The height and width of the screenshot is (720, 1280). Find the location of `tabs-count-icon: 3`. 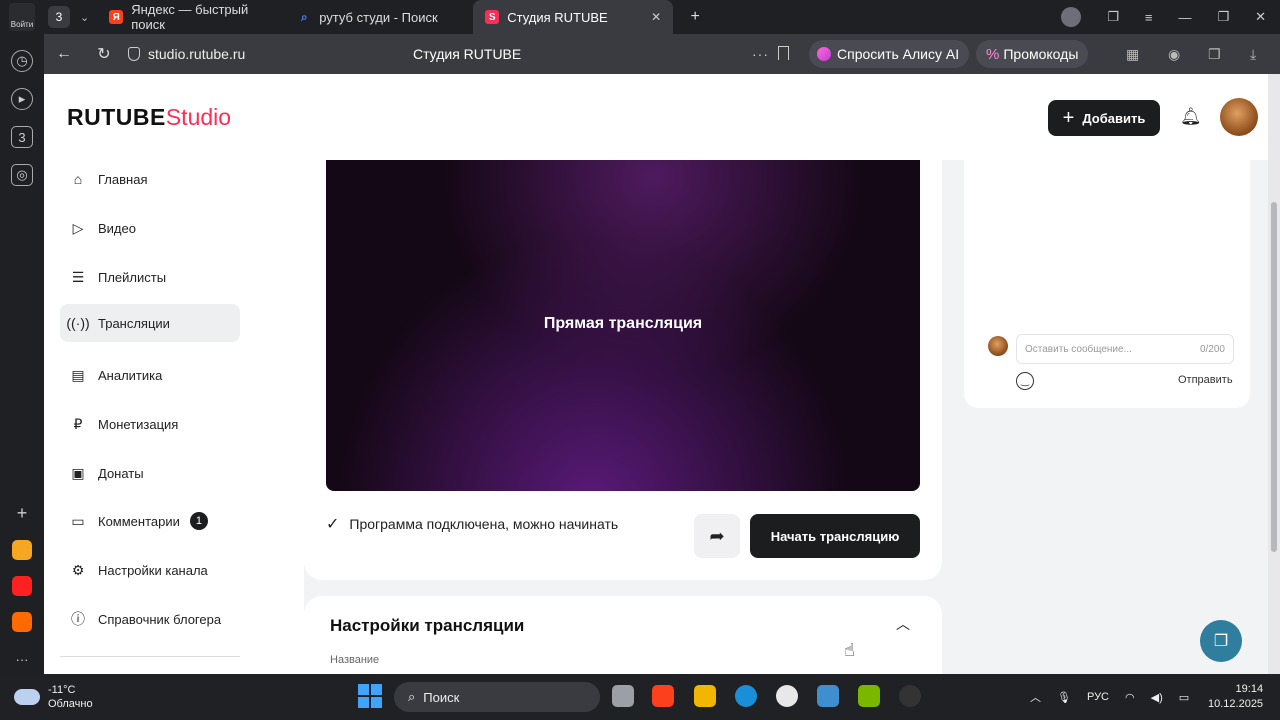

tabs-count-icon: 3 is located at coordinates (22, 137).